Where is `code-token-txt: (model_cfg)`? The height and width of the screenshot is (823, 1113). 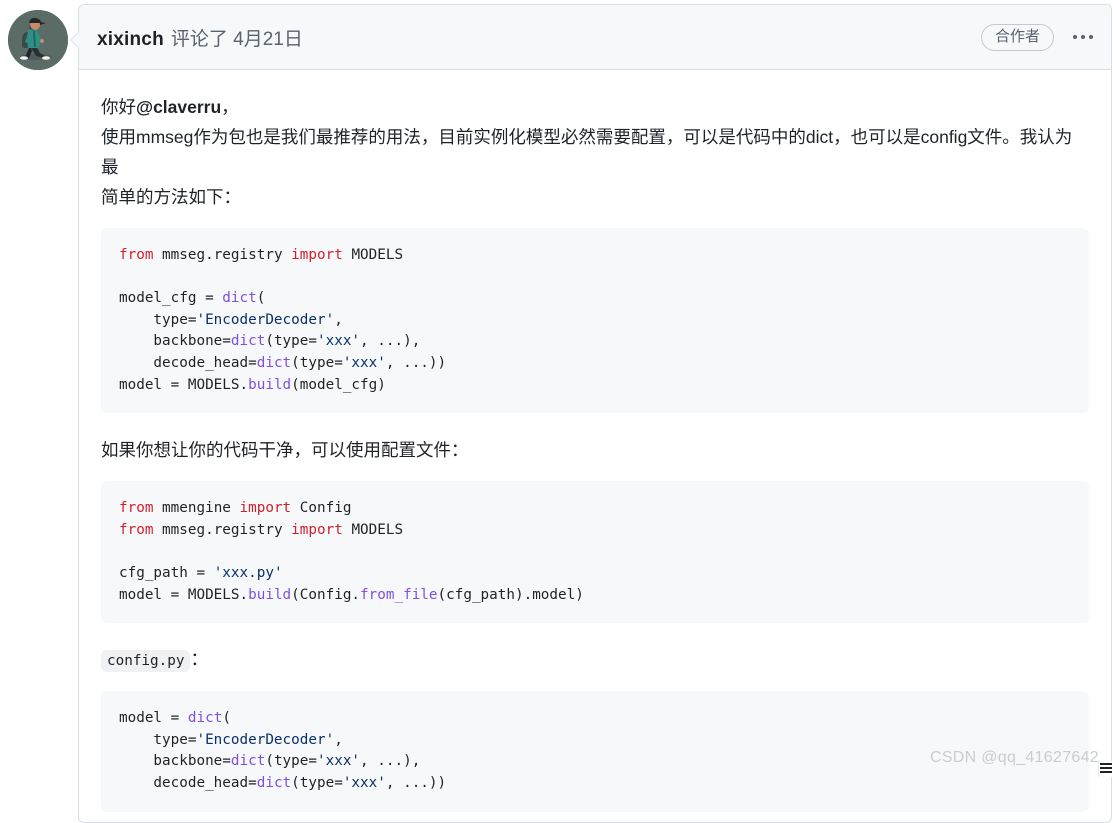
code-token-txt: (model_cfg) is located at coordinates (338, 384).